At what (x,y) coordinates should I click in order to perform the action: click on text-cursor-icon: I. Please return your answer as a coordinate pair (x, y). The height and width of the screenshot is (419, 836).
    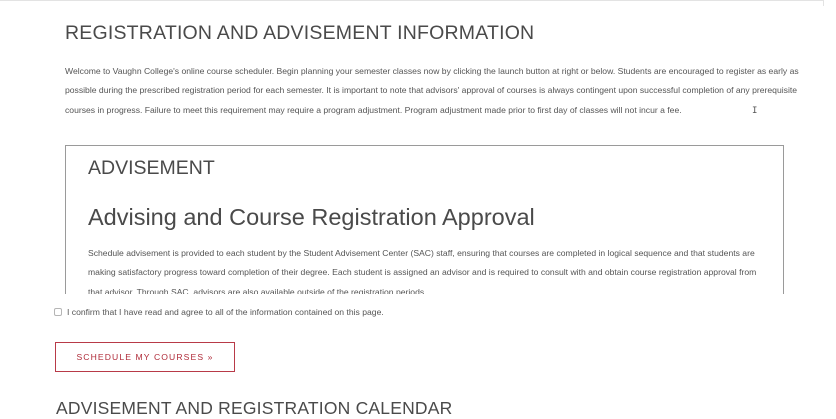
    Looking at the image, I should click on (755, 111).